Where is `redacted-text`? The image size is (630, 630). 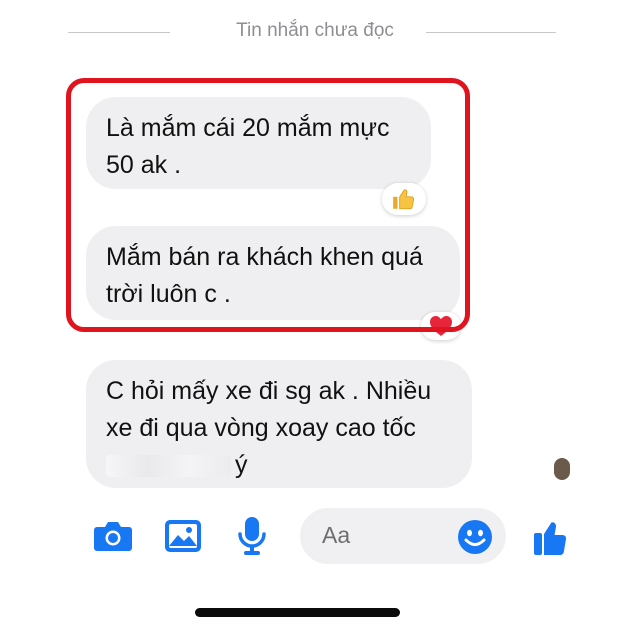 redacted-text is located at coordinates (168, 466).